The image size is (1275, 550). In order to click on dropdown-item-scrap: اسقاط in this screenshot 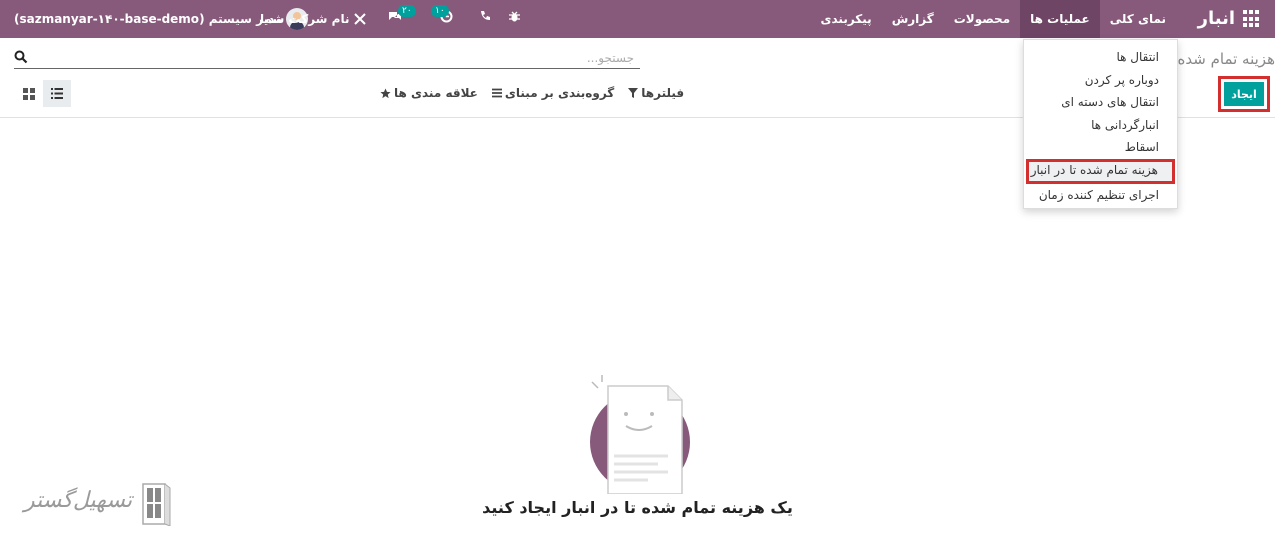, I will do `click(1100, 147)`.